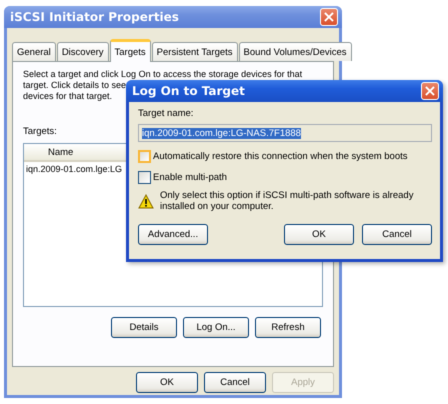  I want to click on panel-button: Details, so click(144, 327).